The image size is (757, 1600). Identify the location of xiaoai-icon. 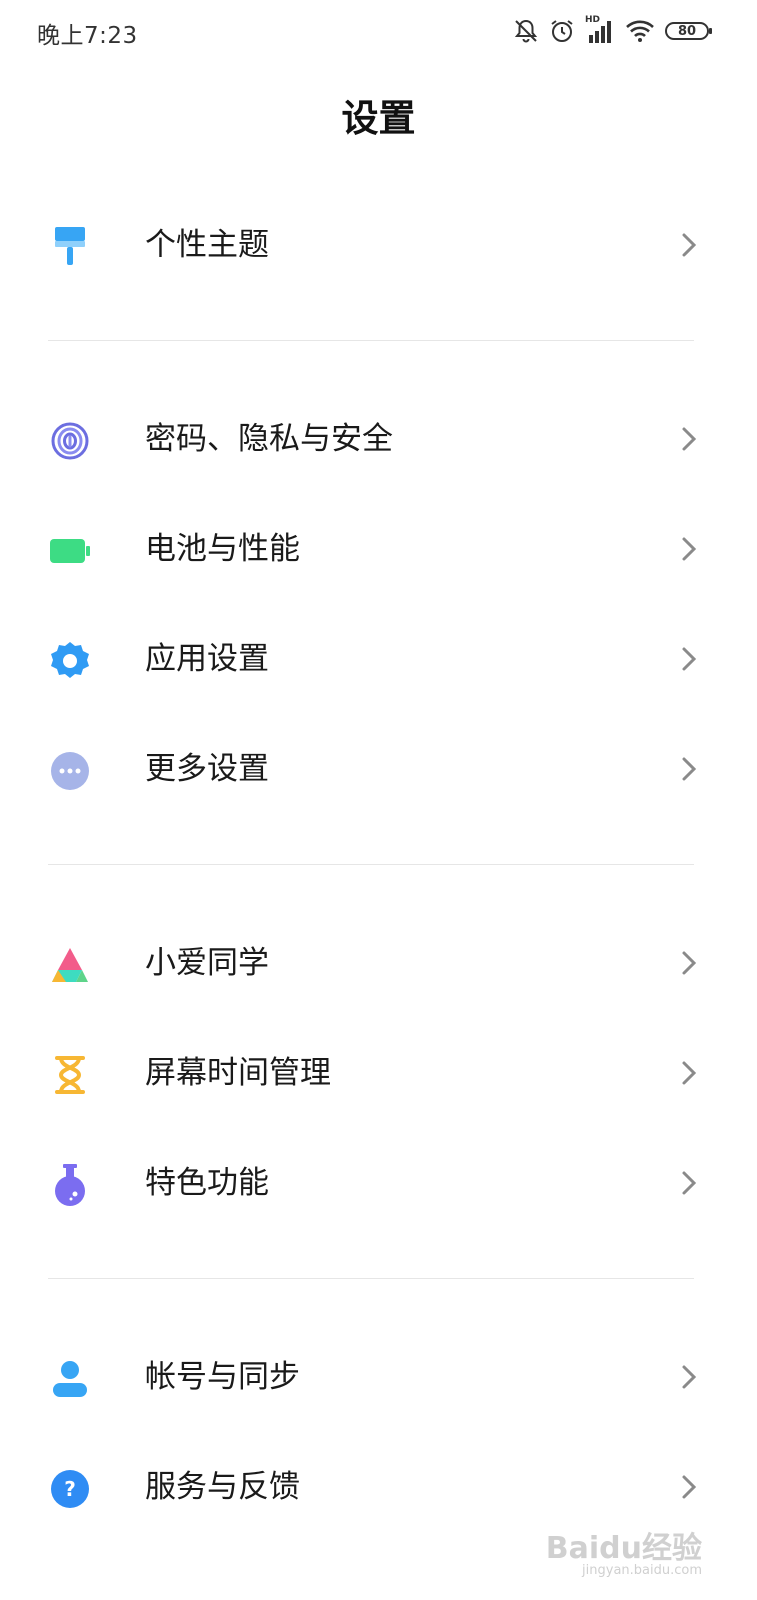
(70, 965).